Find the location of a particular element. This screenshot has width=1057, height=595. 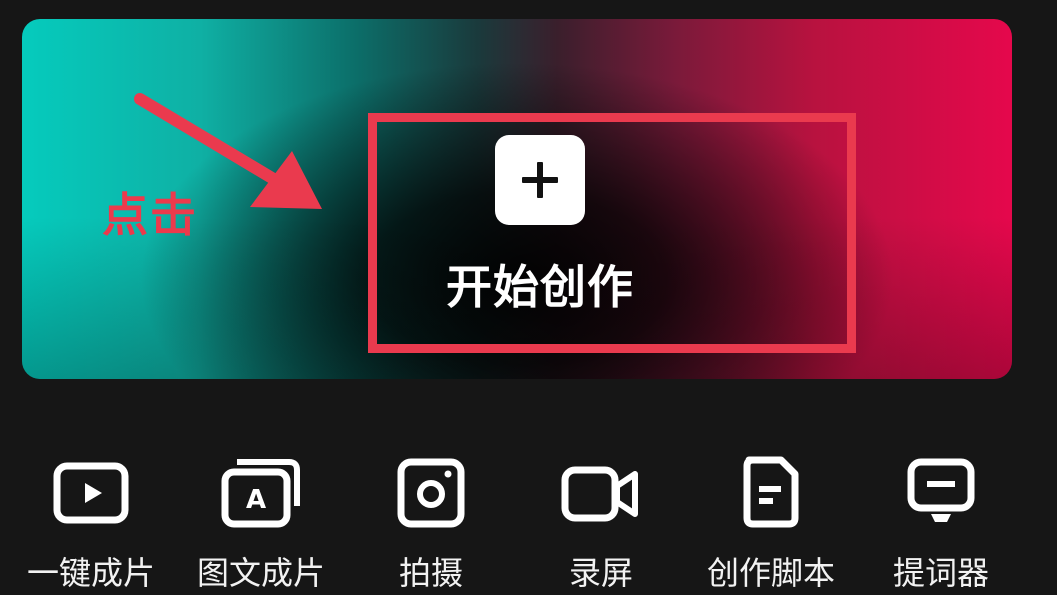

tool-screen-record: 录屏 is located at coordinates (601, 522).